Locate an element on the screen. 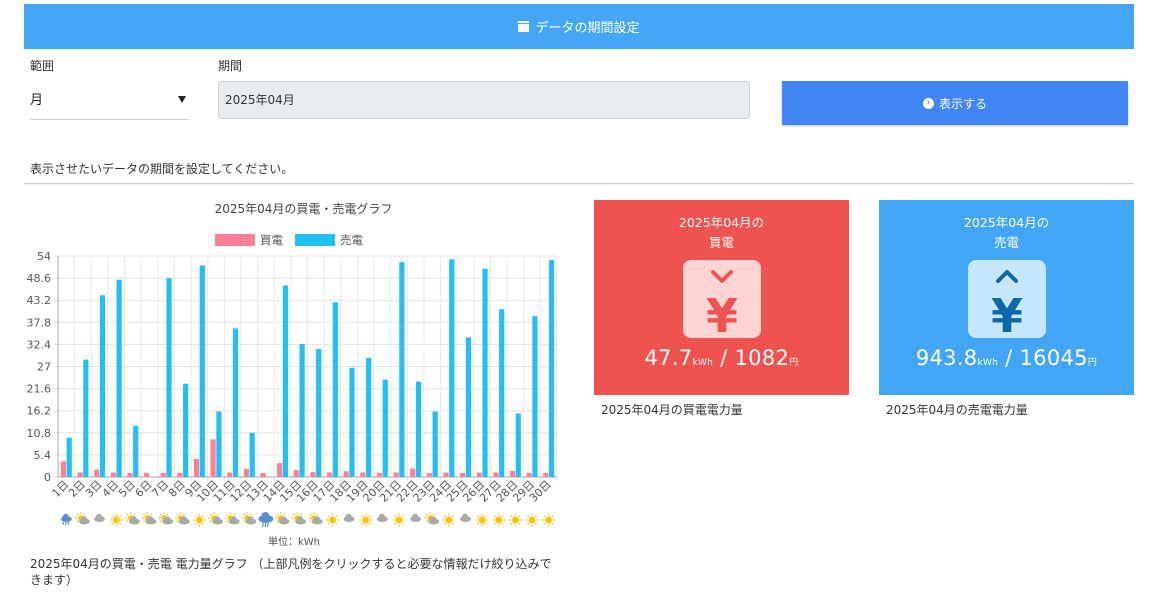  yen-down-icon: ¥ is located at coordinates (721, 301).